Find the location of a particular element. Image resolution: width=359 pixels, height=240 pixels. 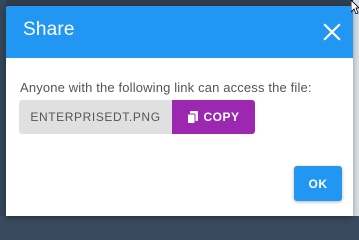

background-right is located at coordinates (356, 108).